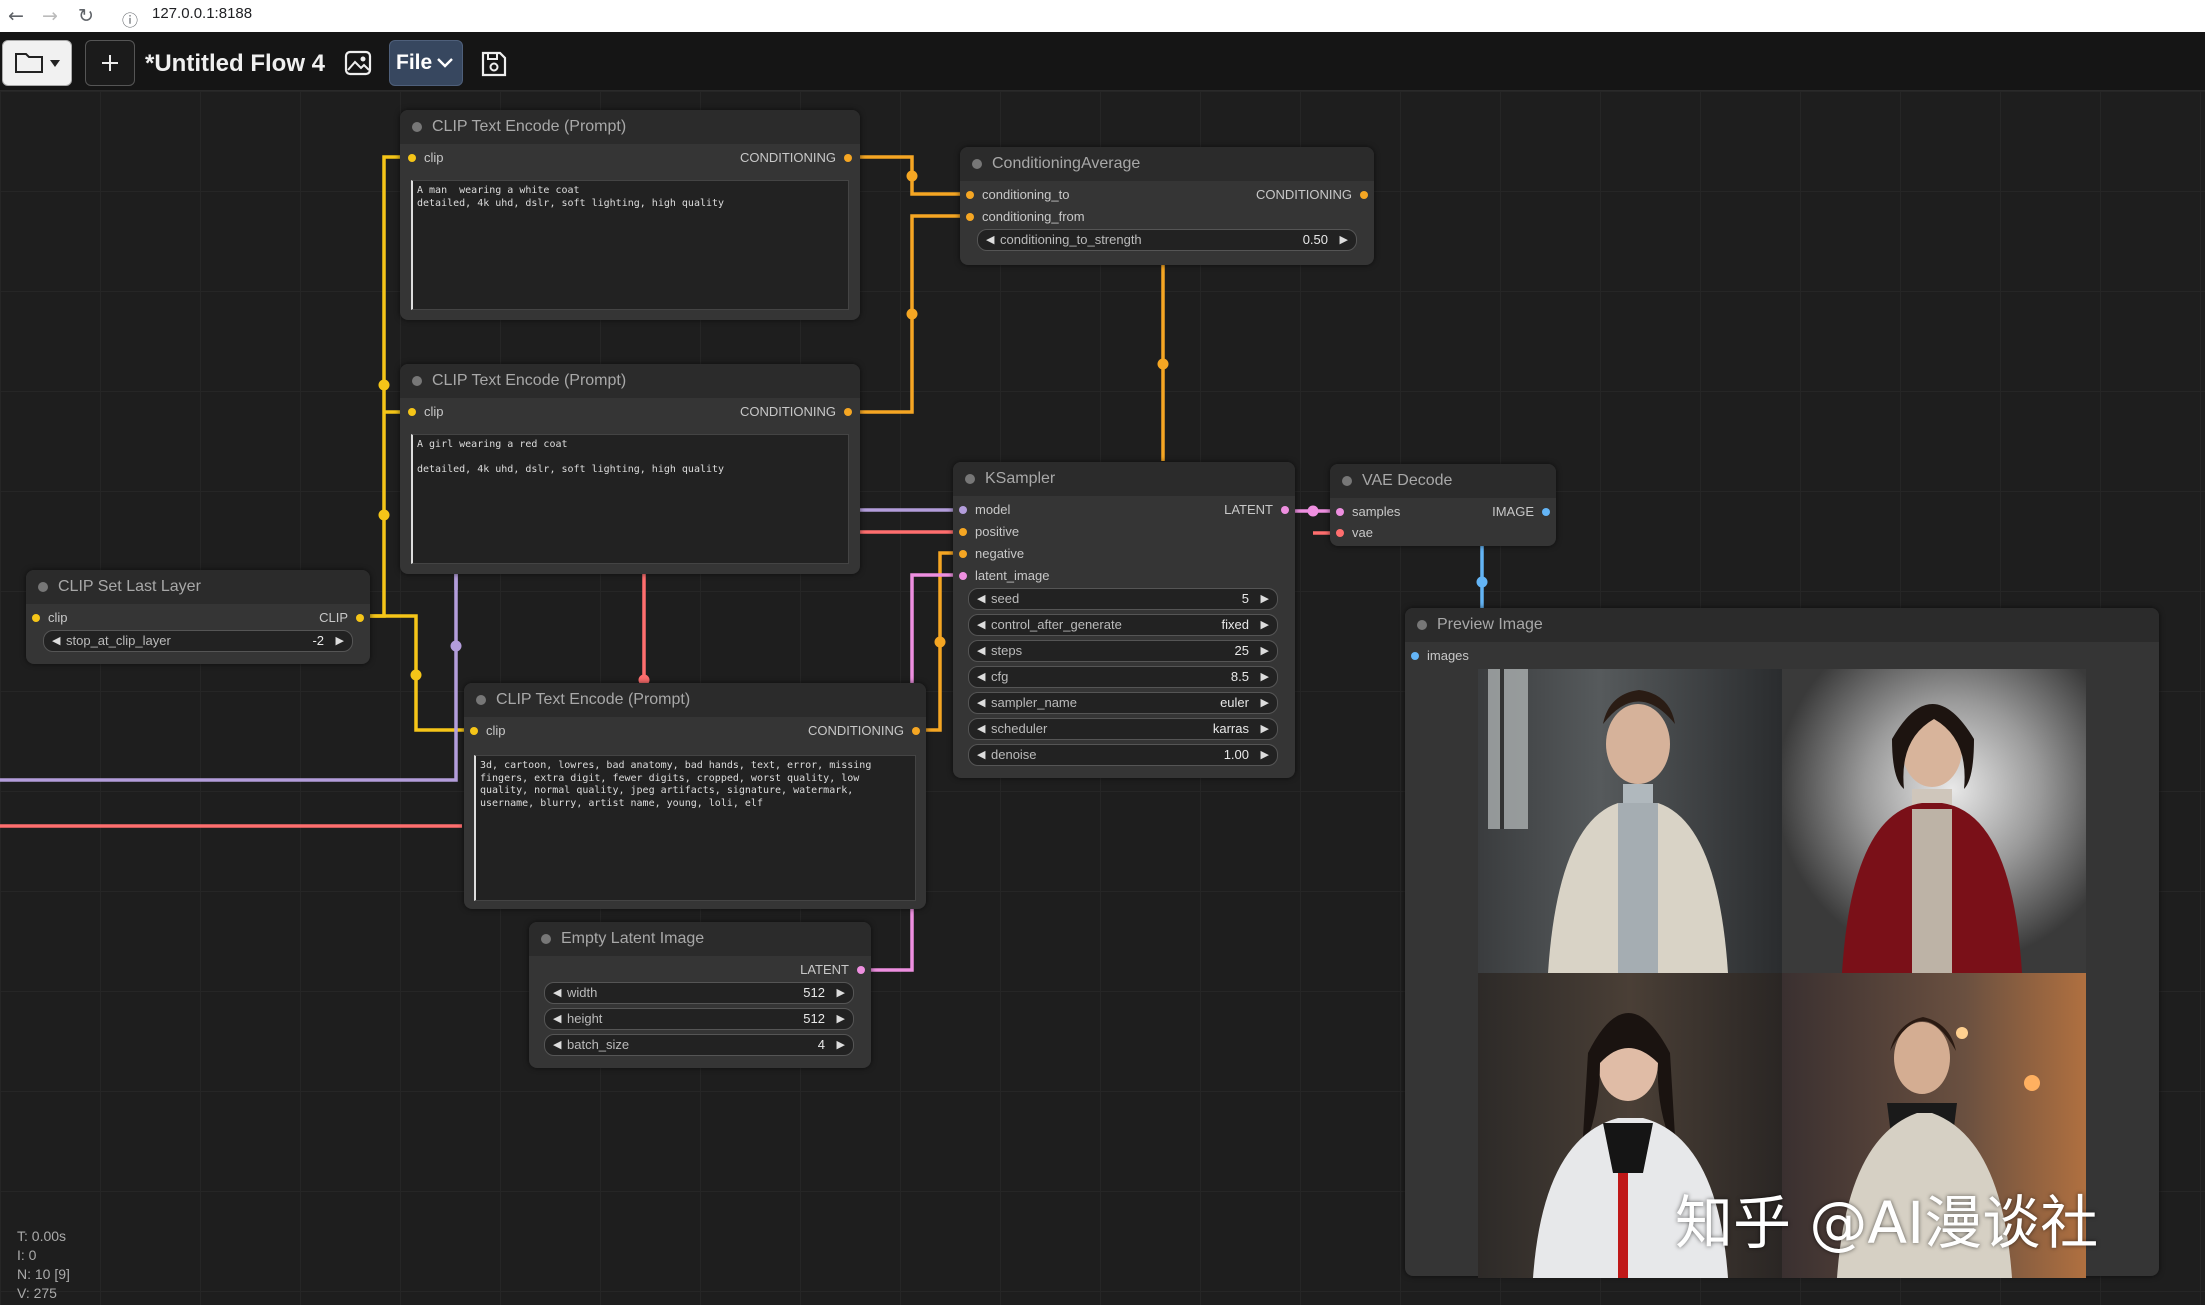 This screenshot has width=2205, height=1305. I want to click on steps-widget: ◀ steps 25 ▶, so click(1123, 651).